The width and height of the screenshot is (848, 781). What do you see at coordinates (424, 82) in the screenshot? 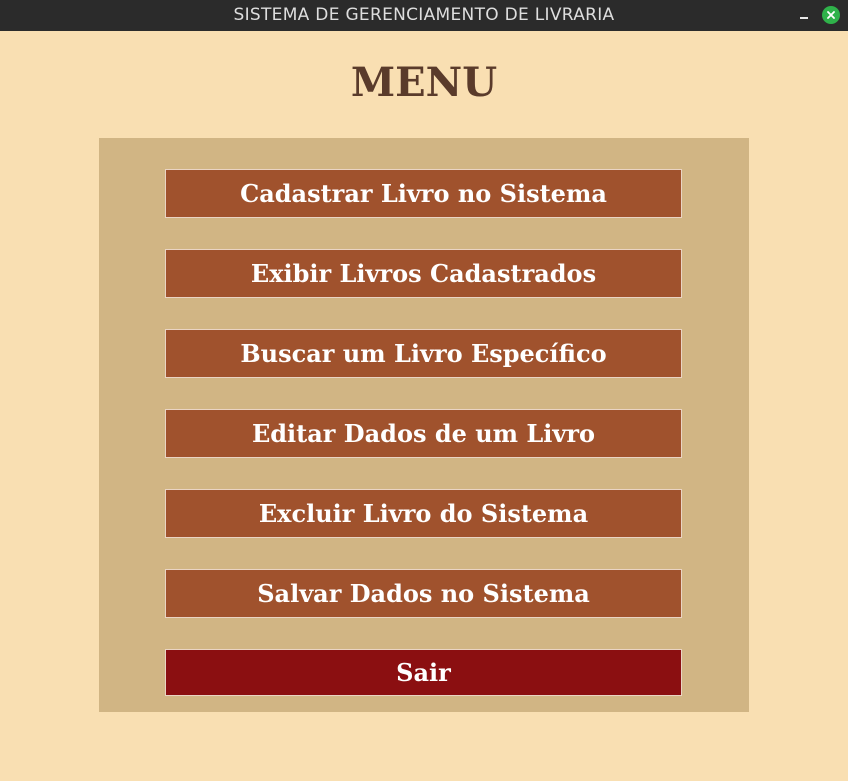
I see `page-title: MENU` at bounding box center [424, 82].